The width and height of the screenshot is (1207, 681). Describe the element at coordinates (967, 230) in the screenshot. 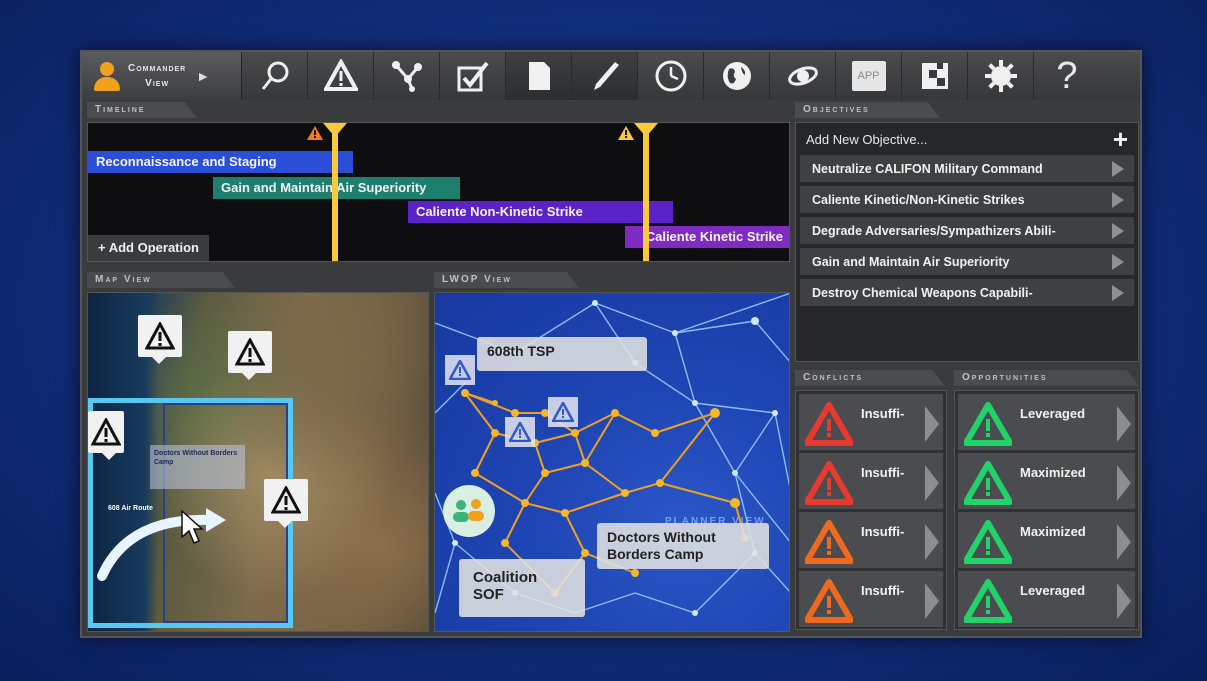

I see `objective-item: Degrade Adversaries/Sympathizers Abili-` at that location.